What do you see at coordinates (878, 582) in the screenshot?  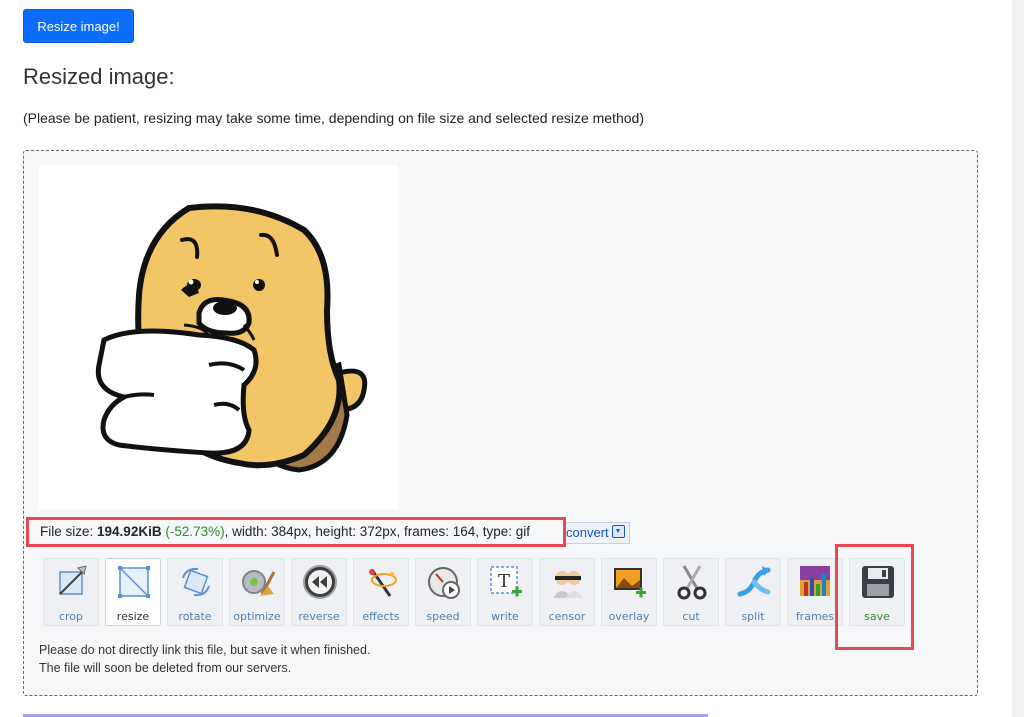 I see `floppy-disk-icon` at bounding box center [878, 582].